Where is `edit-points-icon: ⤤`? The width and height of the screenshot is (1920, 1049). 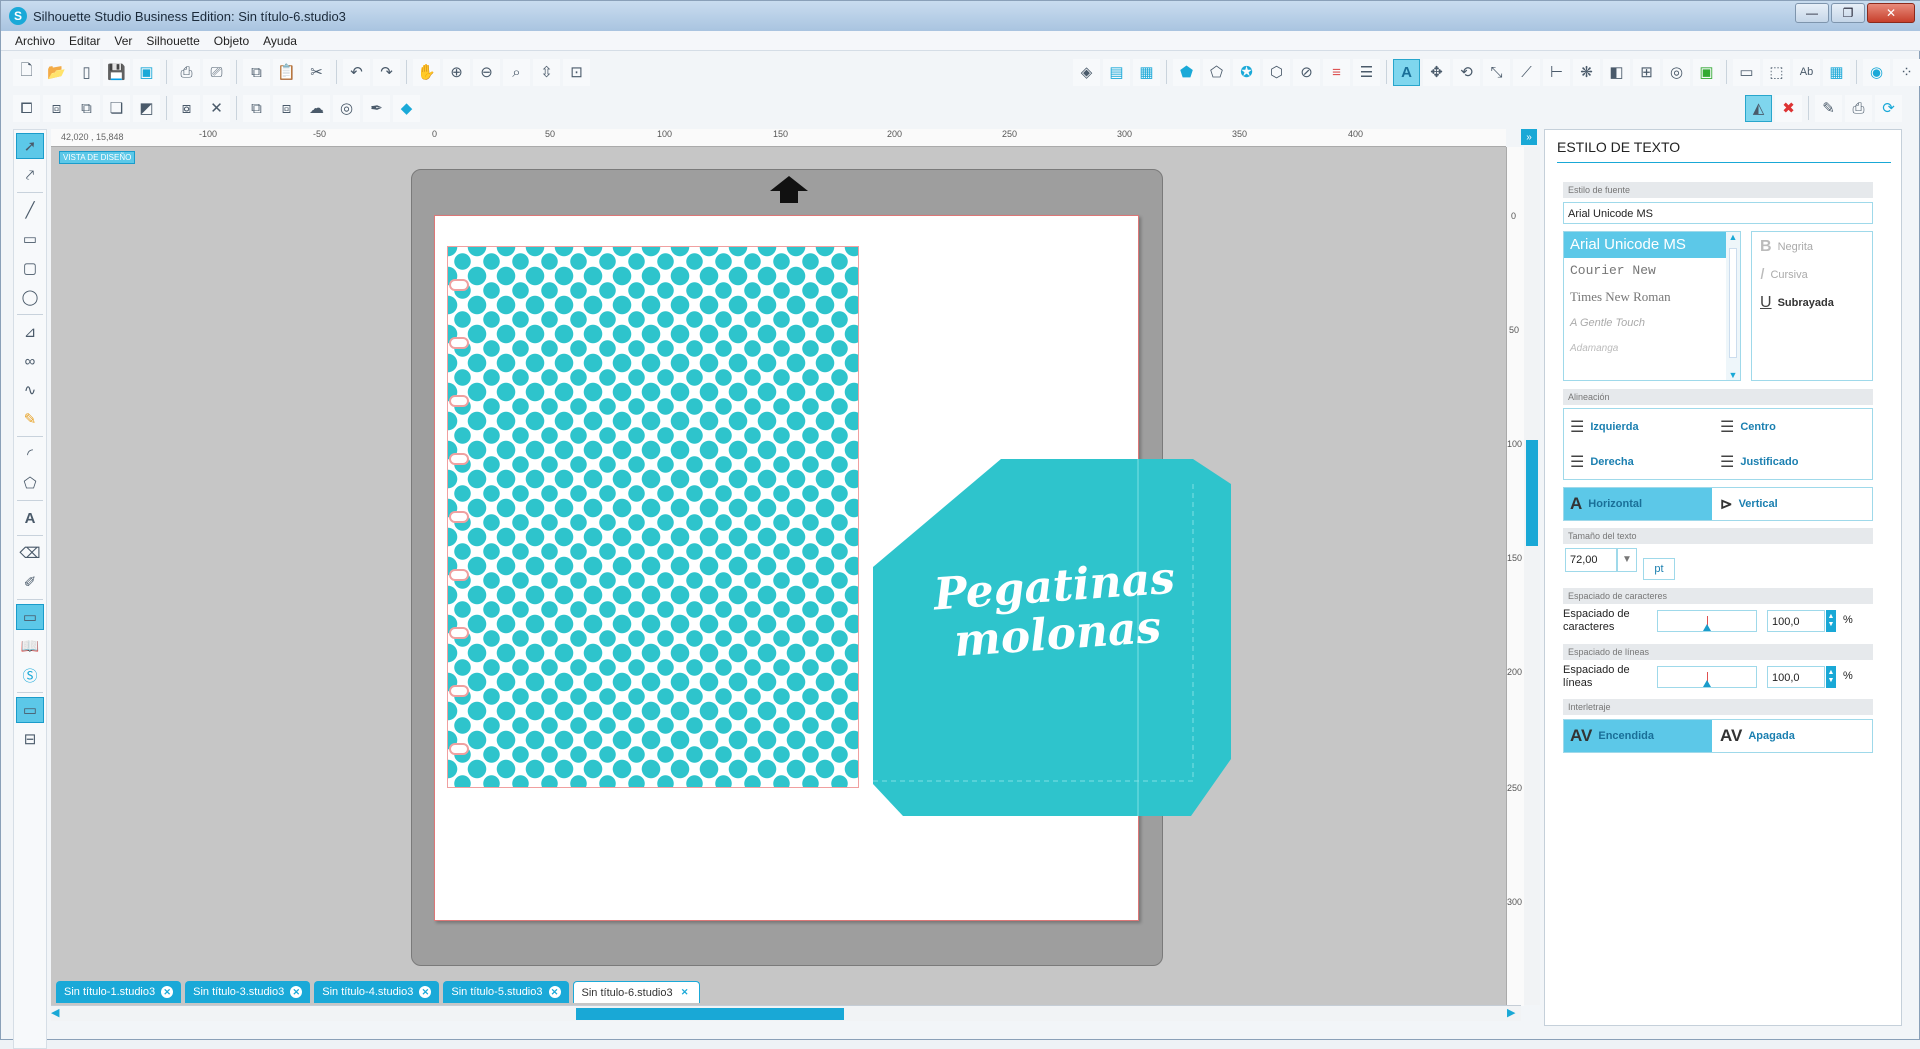
edit-points-icon: ⤤ is located at coordinates (30, 175).